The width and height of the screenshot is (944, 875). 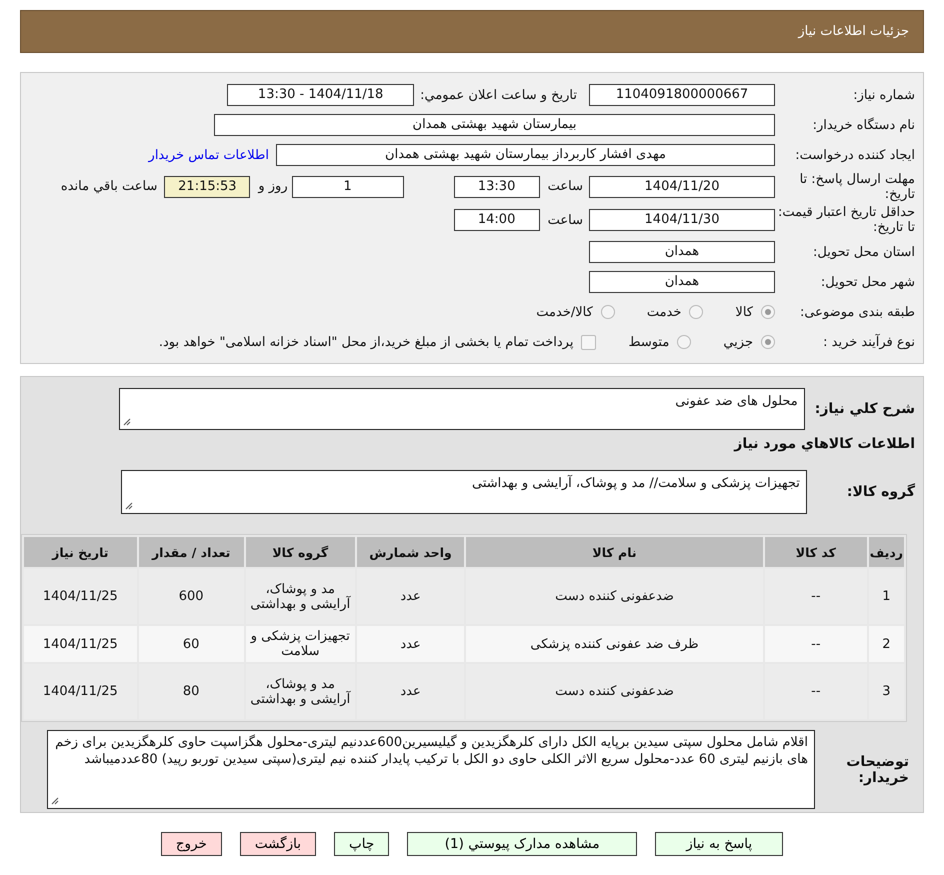 What do you see at coordinates (564, 312) in the screenshot?
I see `option-label: کالا/خدمت` at bounding box center [564, 312].